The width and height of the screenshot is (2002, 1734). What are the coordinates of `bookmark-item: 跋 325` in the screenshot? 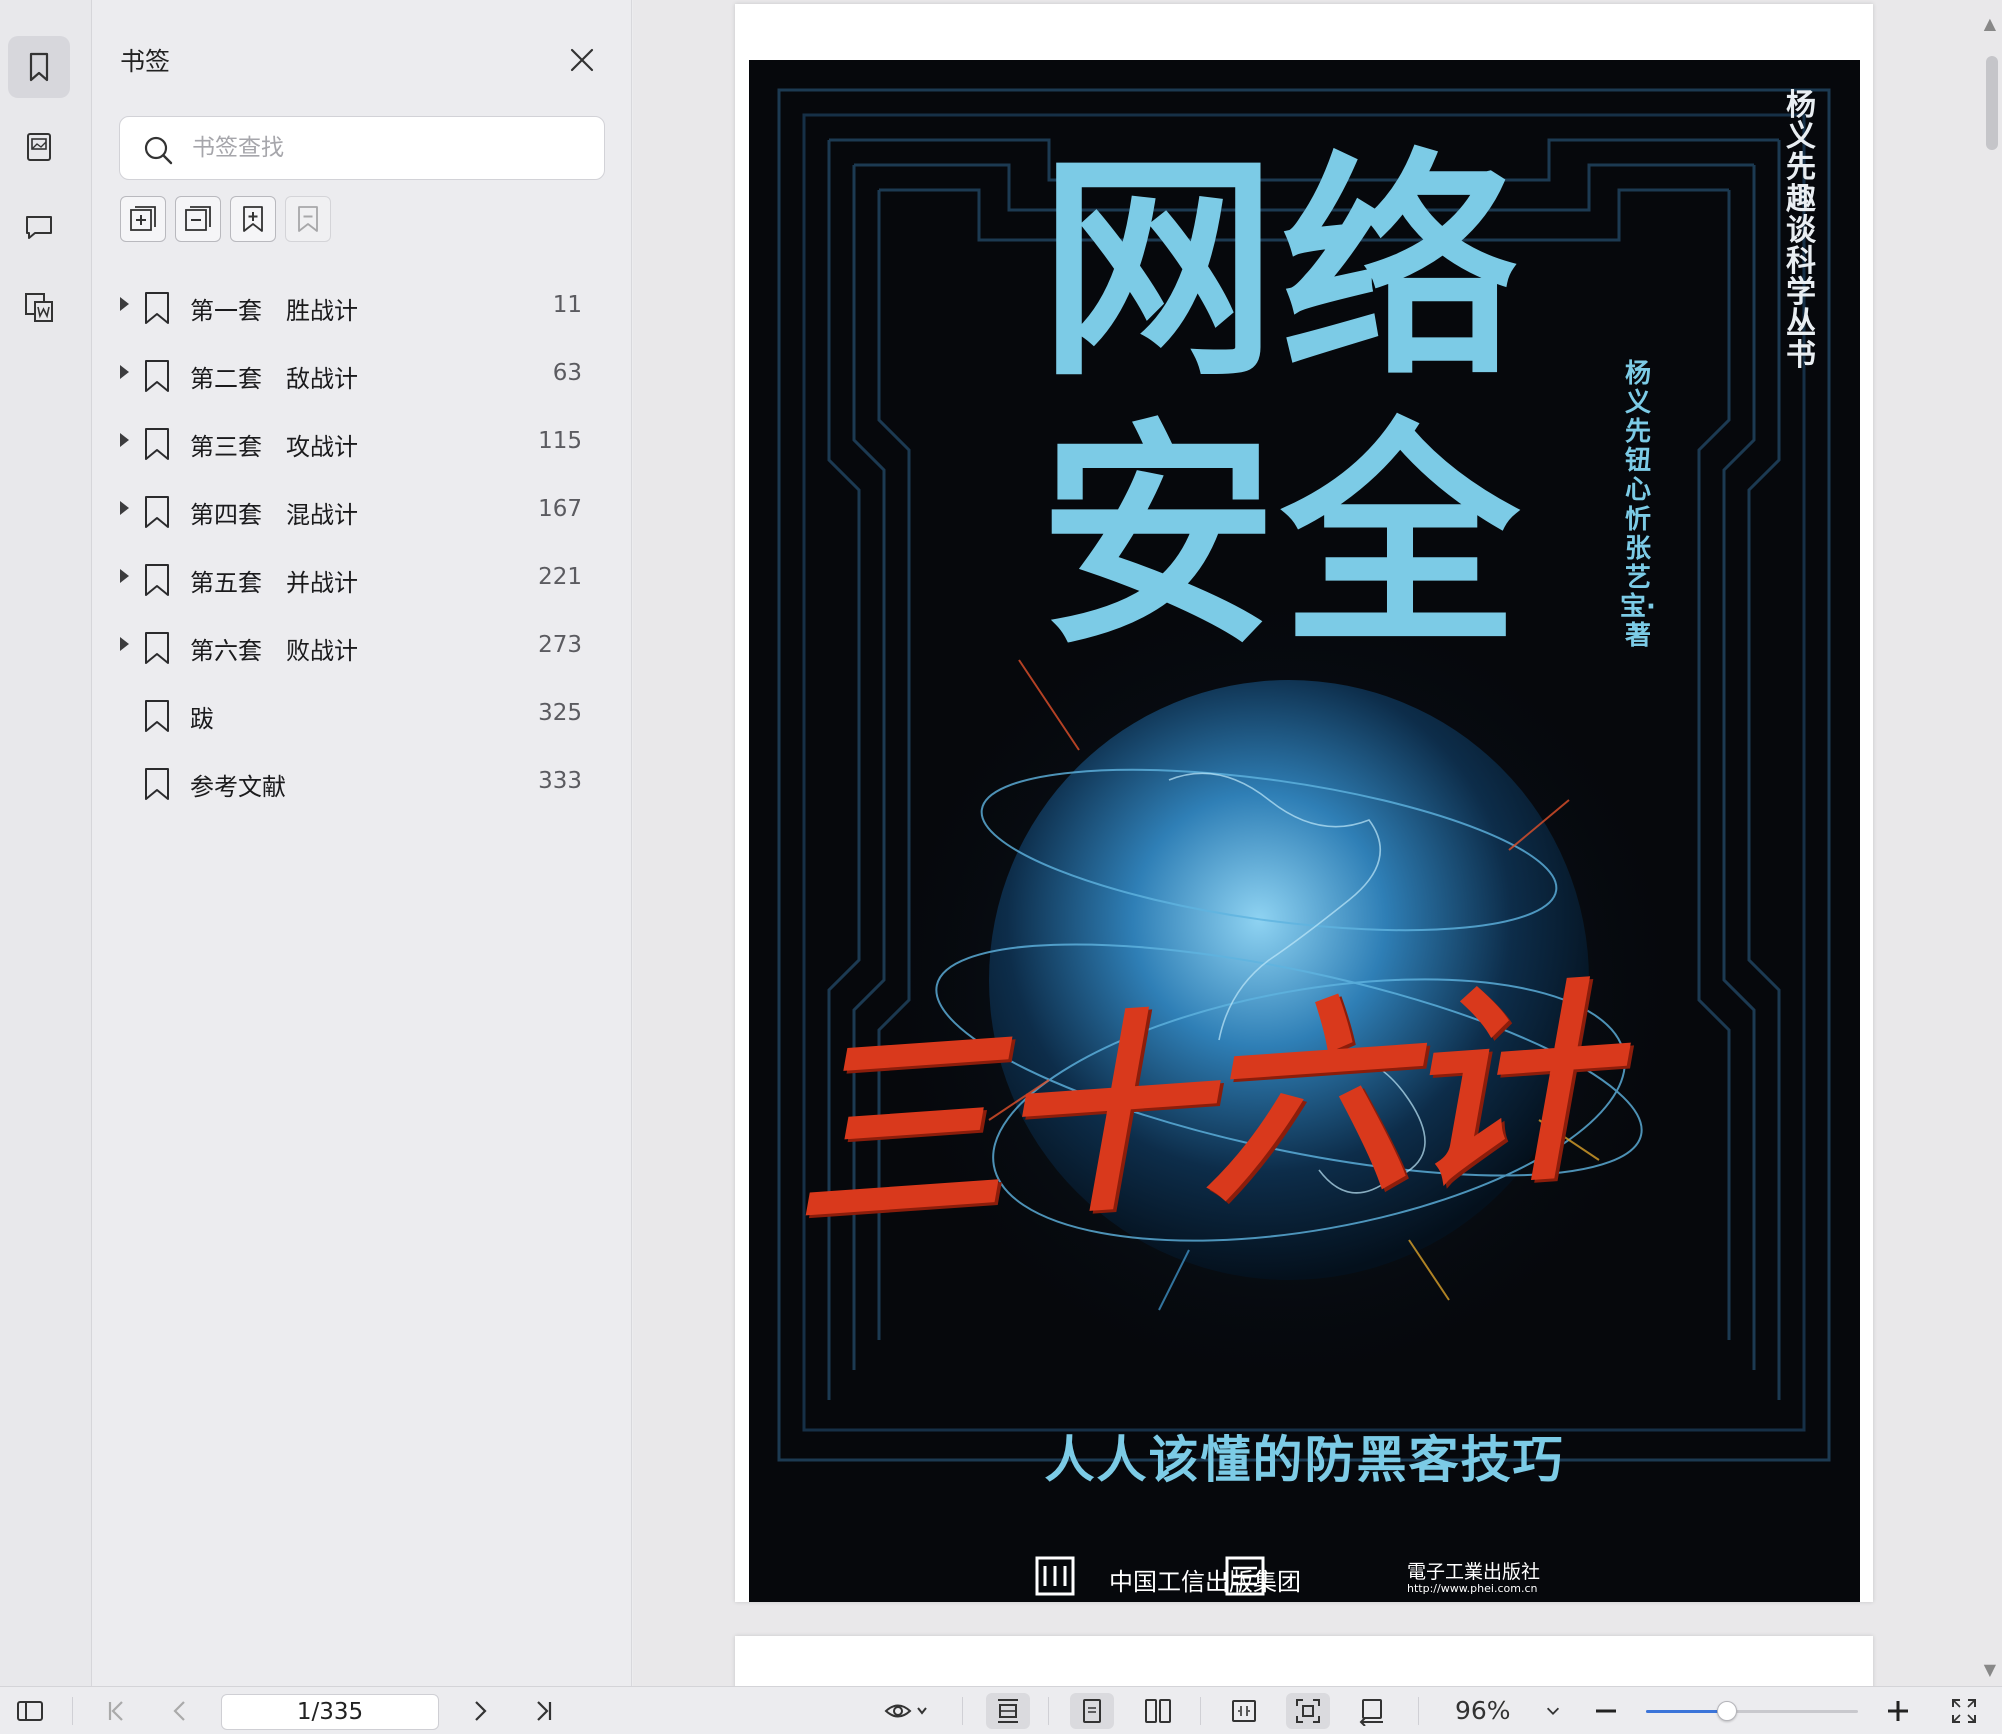 It's located at (362, 715).